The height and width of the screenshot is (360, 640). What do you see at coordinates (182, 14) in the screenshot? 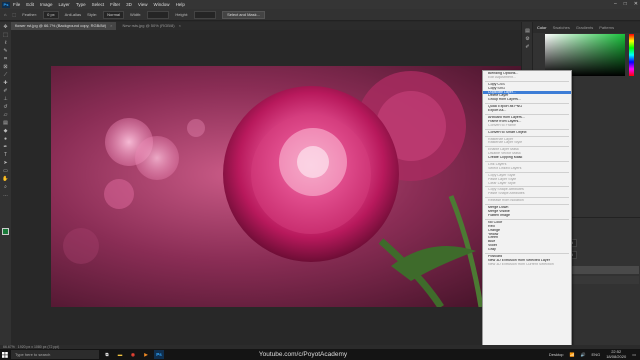
I see `height-label: Height:` at bounding box center [182, 14].